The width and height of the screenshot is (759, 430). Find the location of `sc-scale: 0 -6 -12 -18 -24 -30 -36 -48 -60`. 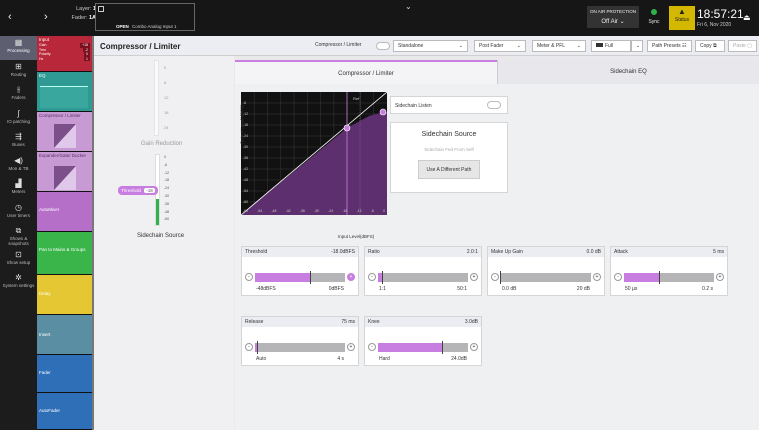

sc-scale: 0 -6 -12 -18 -24 -30 -36 -48 -60 is located at coordinates (166, 189).